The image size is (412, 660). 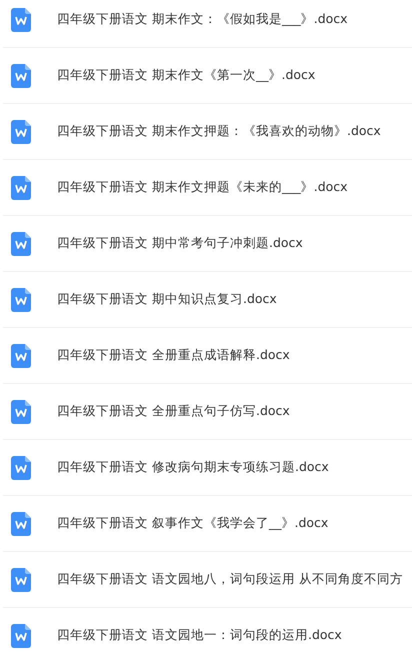 What do you see at coordinates (193, 467) in the screenshot?
I see `file-name: 四年级下册语文 修改病句期末专项练习题.docx` at bounding box center [193, 467].